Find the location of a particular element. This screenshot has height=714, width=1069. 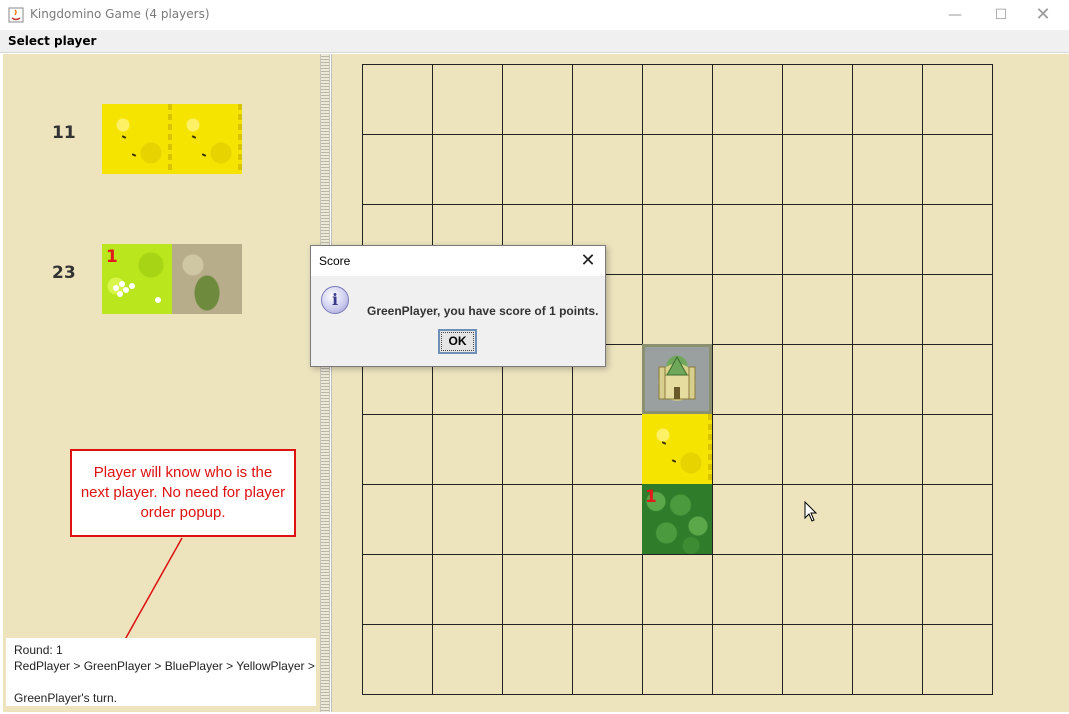

castle-tile is located at coordinates (677, 379).